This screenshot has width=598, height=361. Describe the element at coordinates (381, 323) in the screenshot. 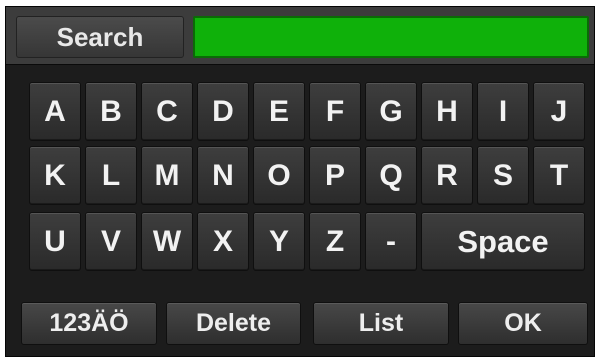

I see `list-button: List` at that location.